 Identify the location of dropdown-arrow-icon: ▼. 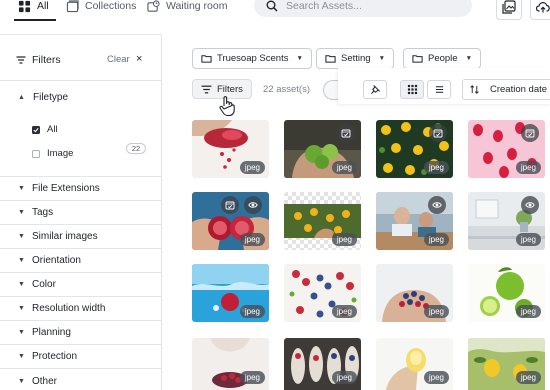
(469, 58).